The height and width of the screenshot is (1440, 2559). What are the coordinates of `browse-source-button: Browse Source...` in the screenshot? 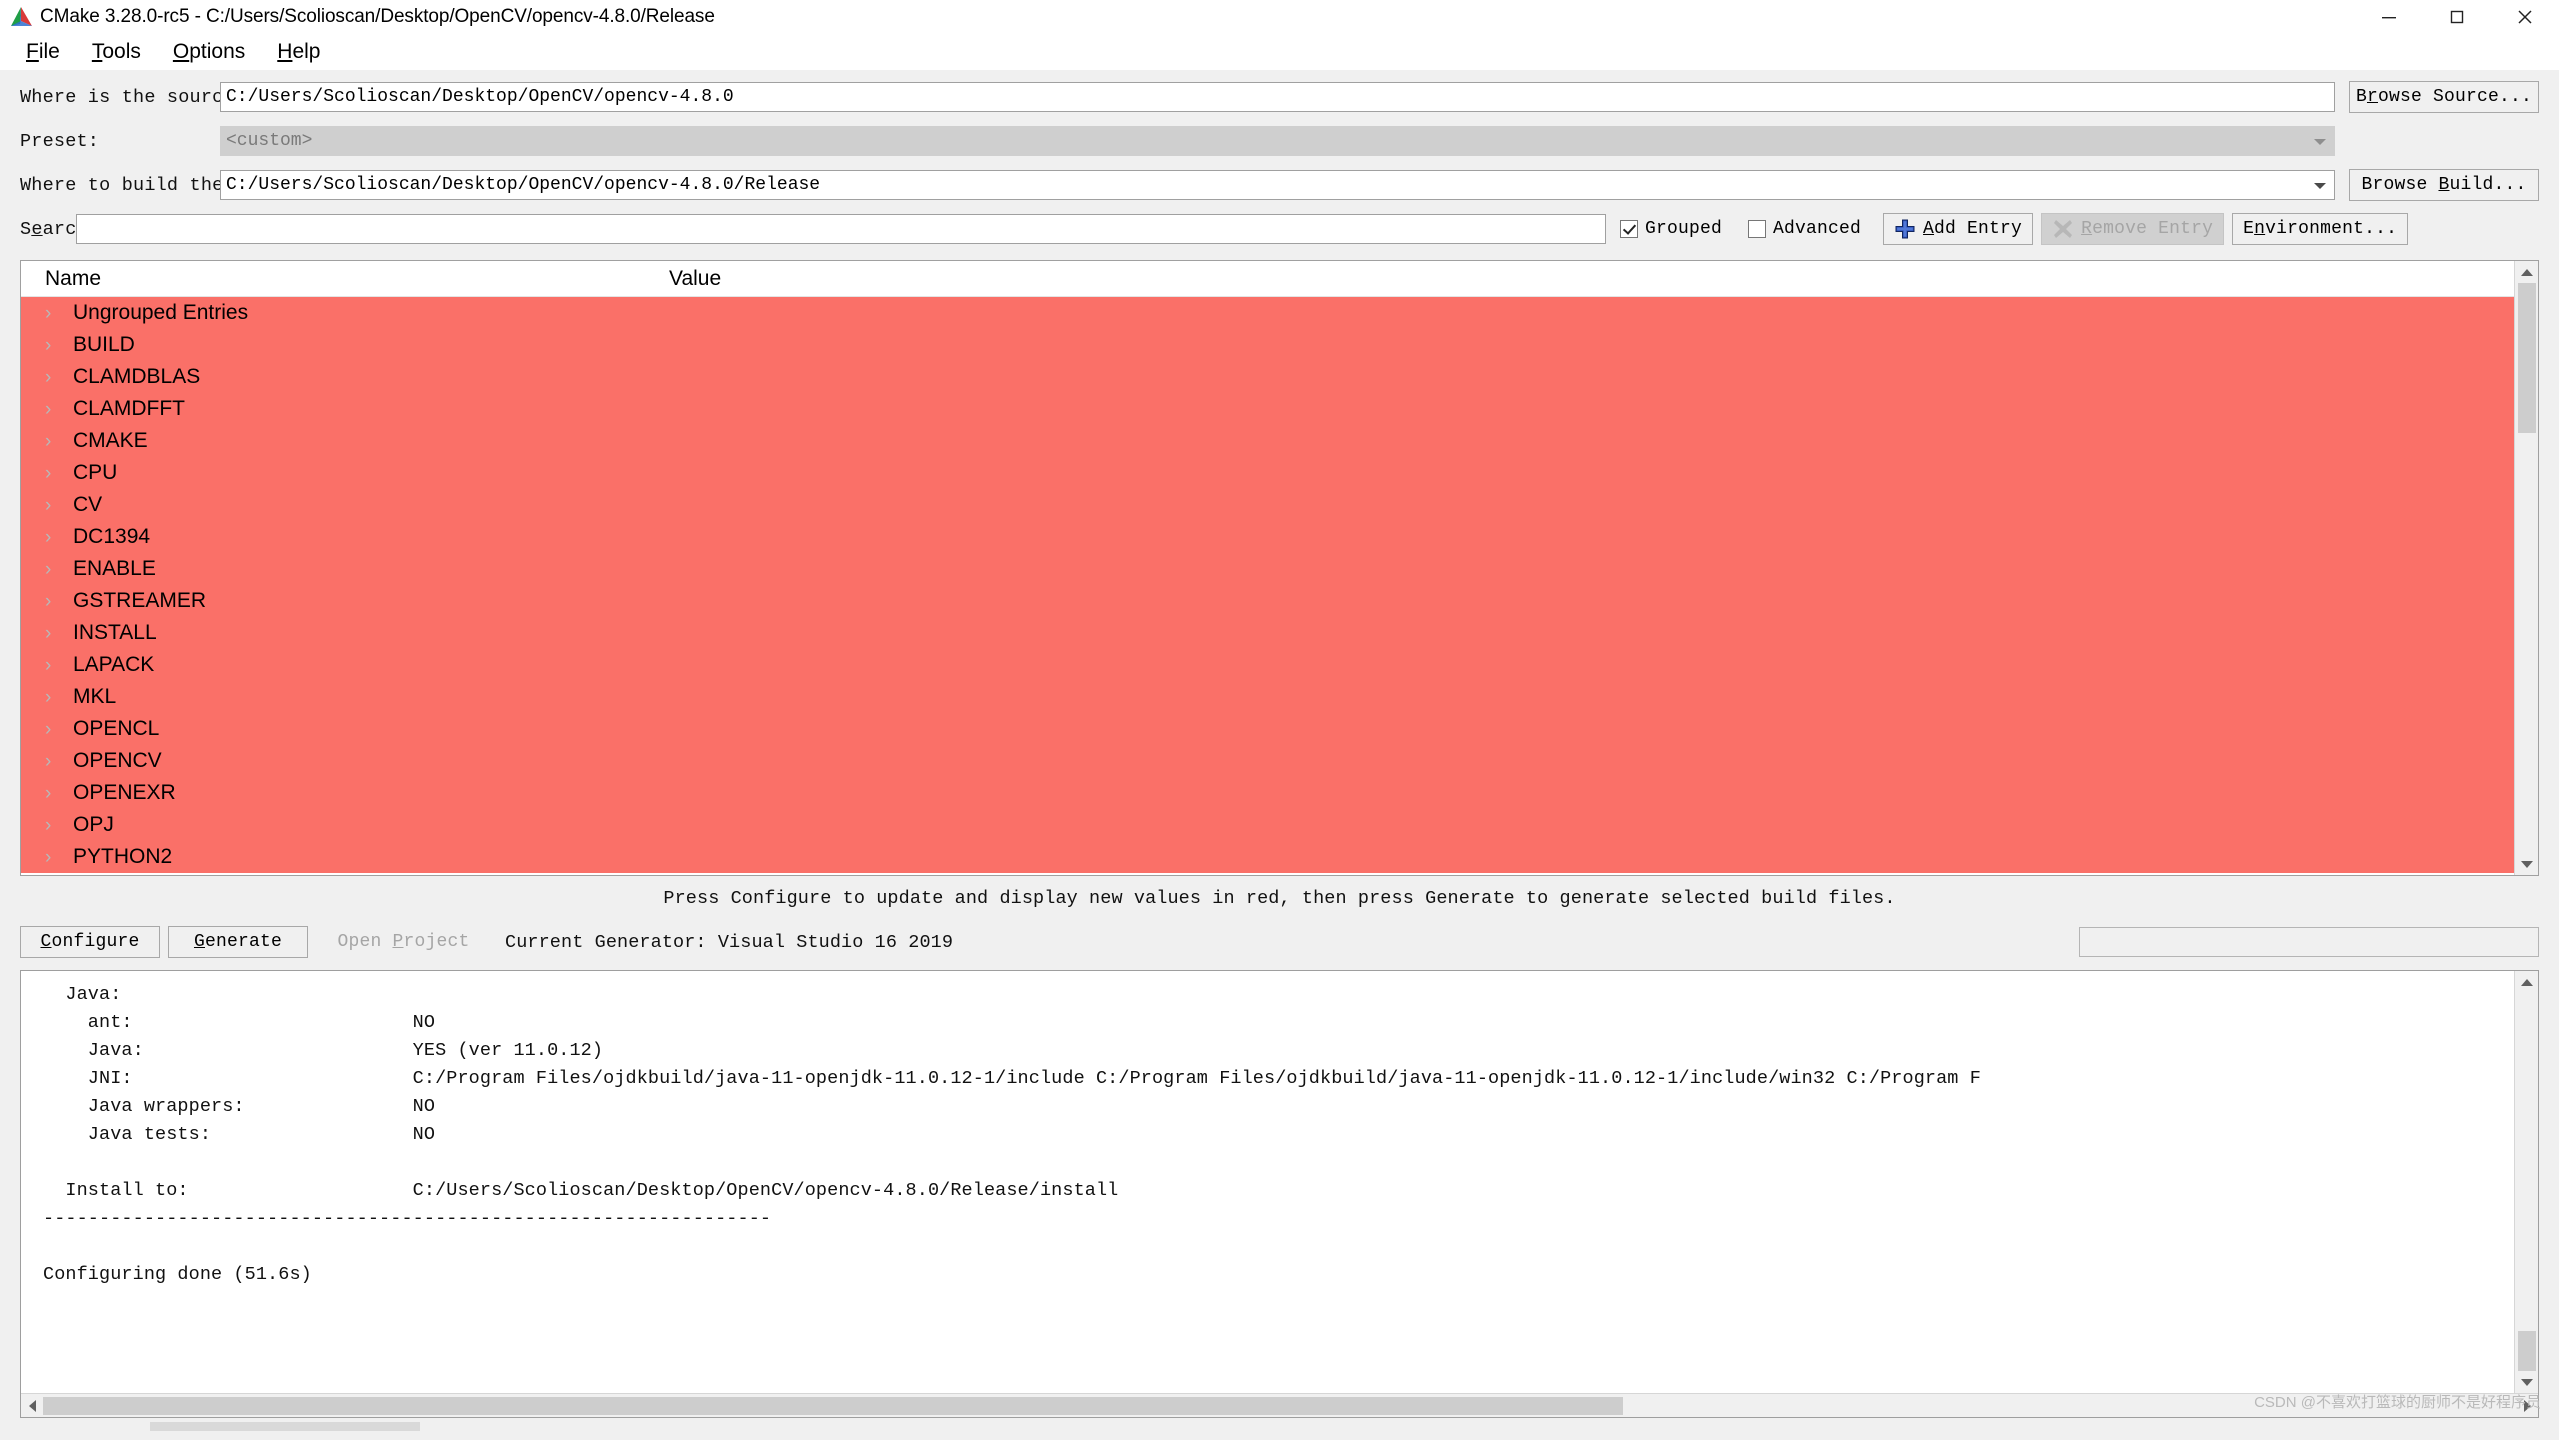 It's located at (2444, 97).